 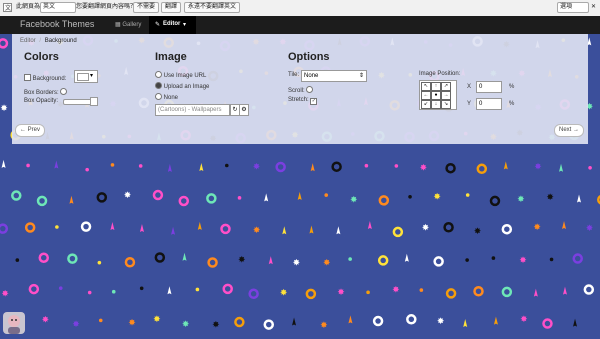 I want to click on breadcrumb-current: Background, so click(x=60, y=41).